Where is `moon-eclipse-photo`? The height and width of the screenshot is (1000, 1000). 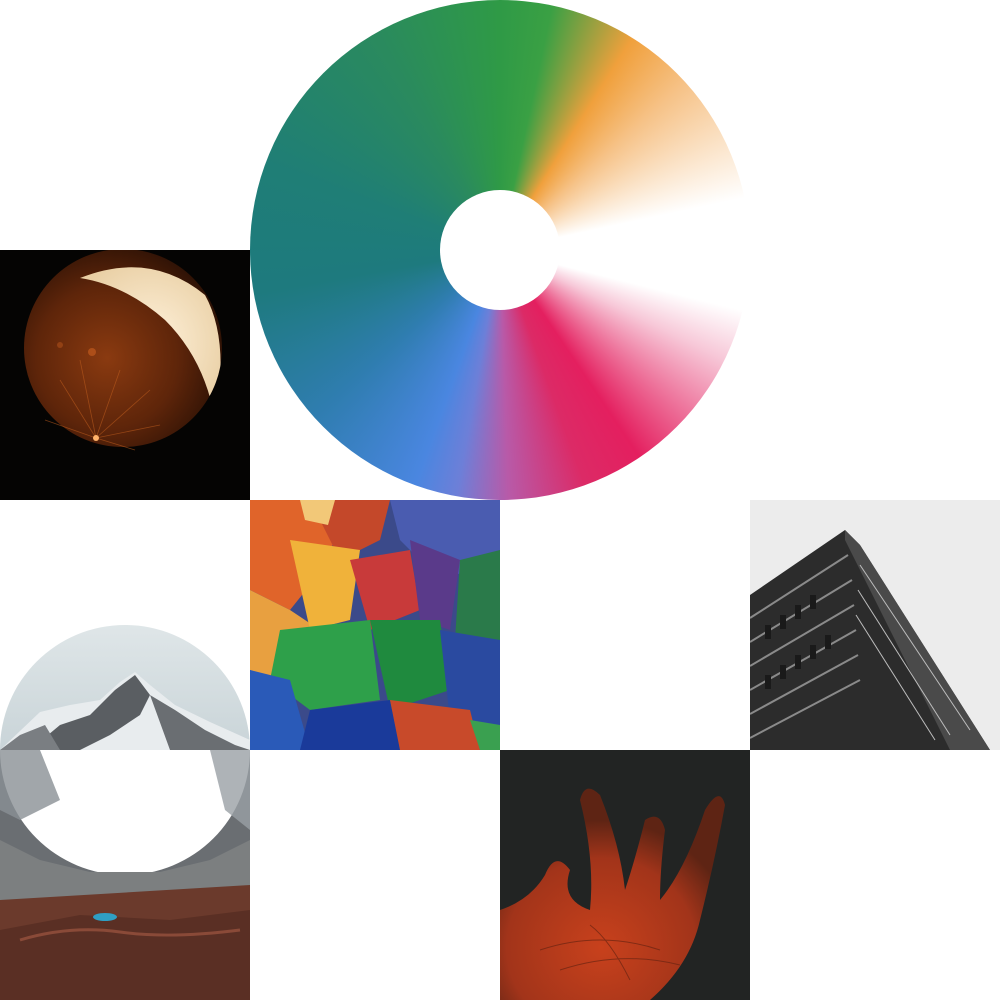 moon-eclipse-photo is located at coordinates (125, 375).